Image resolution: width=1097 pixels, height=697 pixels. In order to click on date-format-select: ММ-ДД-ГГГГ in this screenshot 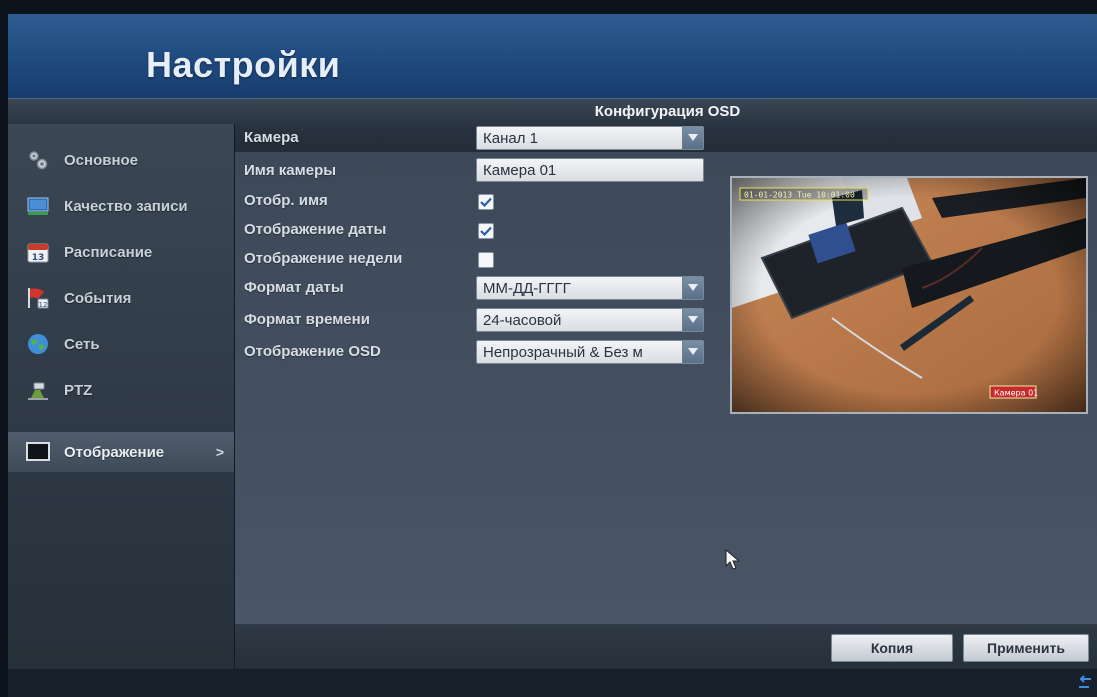, I will do `click(590, 288)`.